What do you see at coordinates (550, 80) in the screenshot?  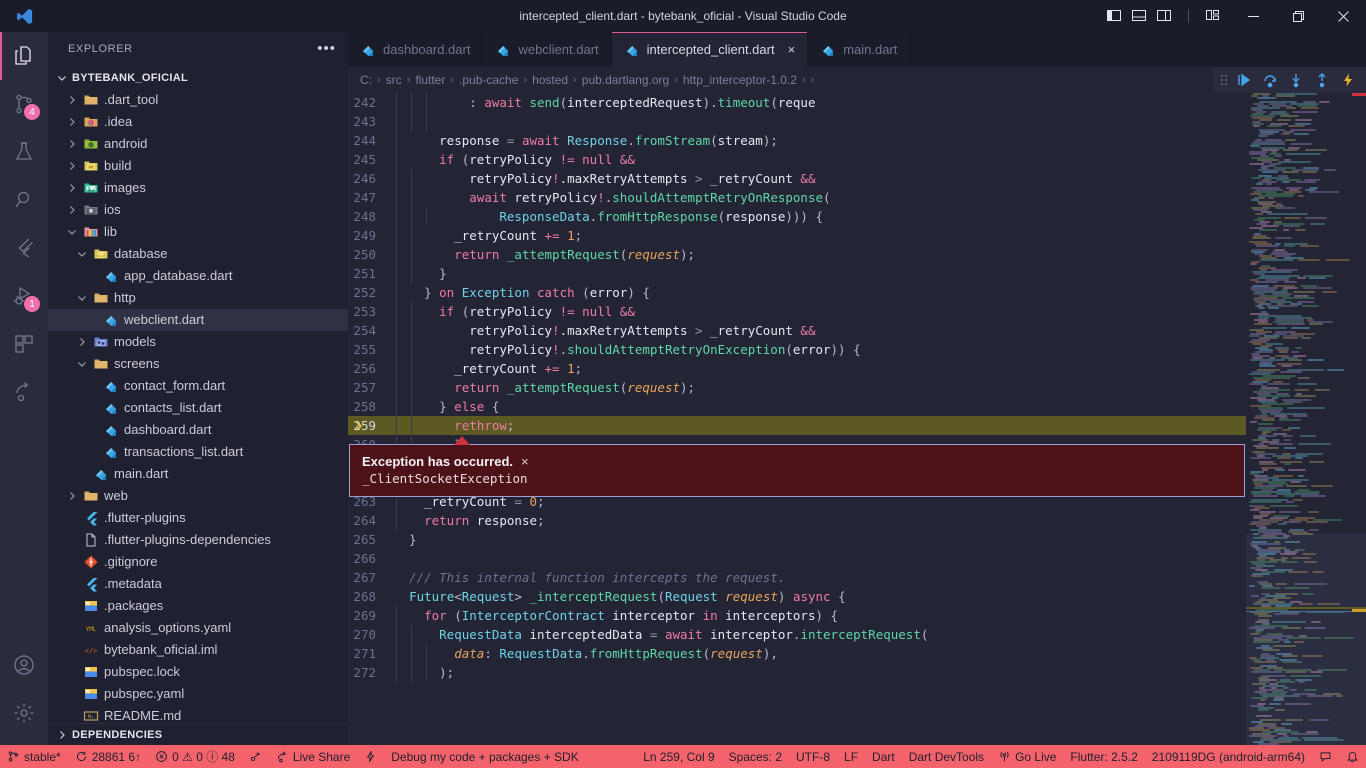 I see `breadcrumb-segment: hosted` at bounding box center [550, 80].